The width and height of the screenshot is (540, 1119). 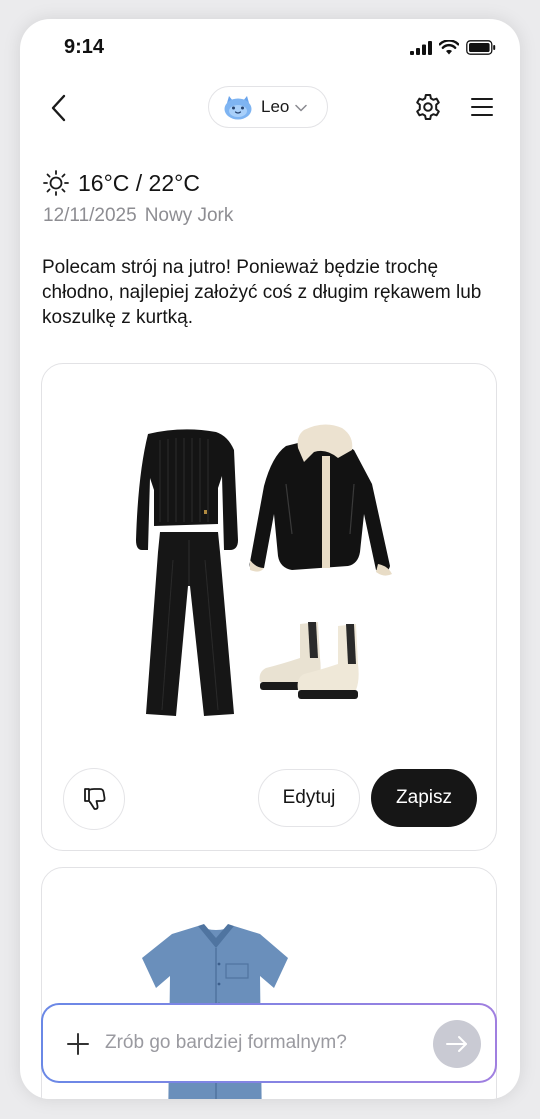 I want to click on agent-selector: Leo, so click(x=268, y=107).